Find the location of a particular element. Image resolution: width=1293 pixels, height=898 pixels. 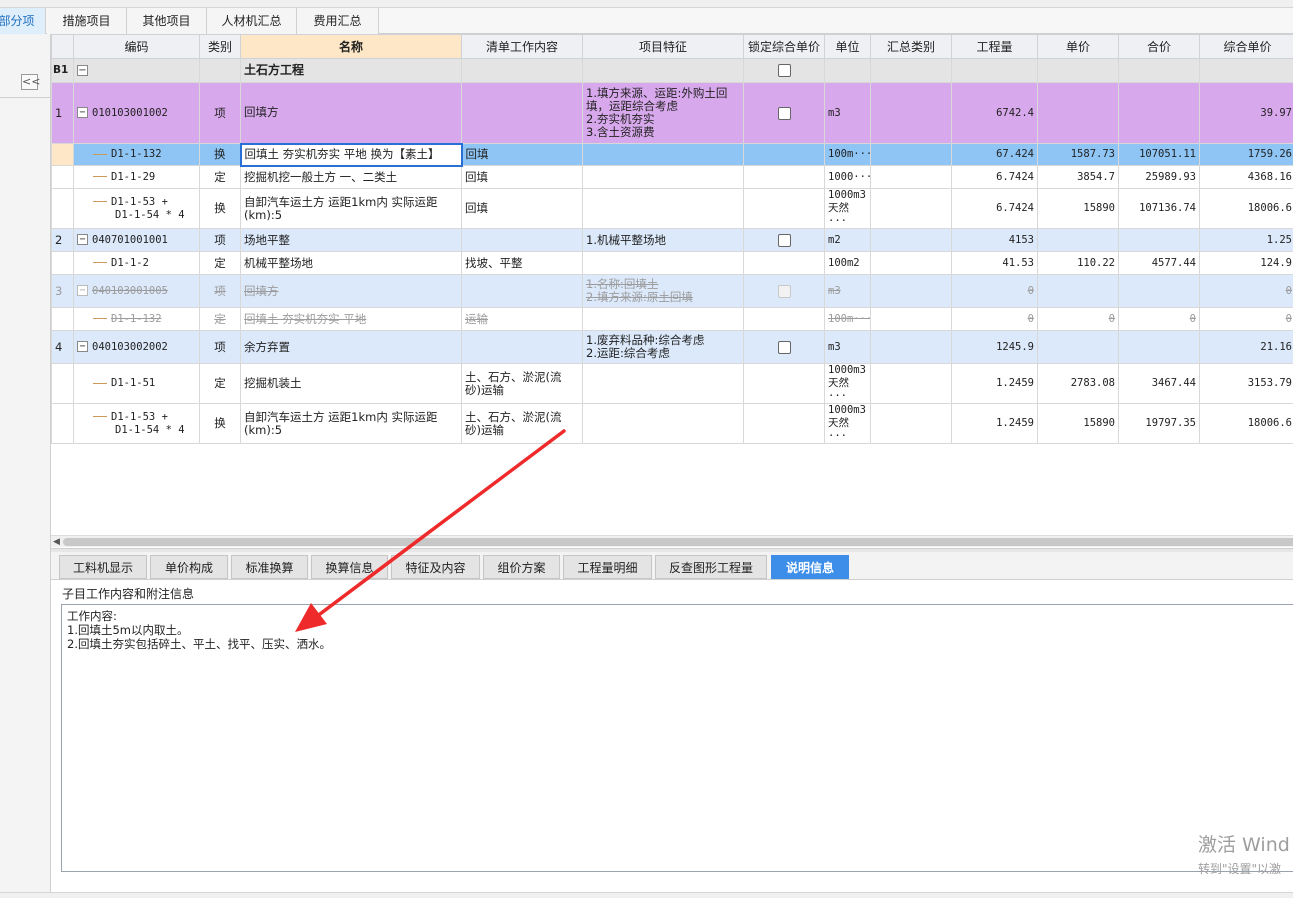

tab-fees: 费用汇总 is located at coordinates (338, 21).